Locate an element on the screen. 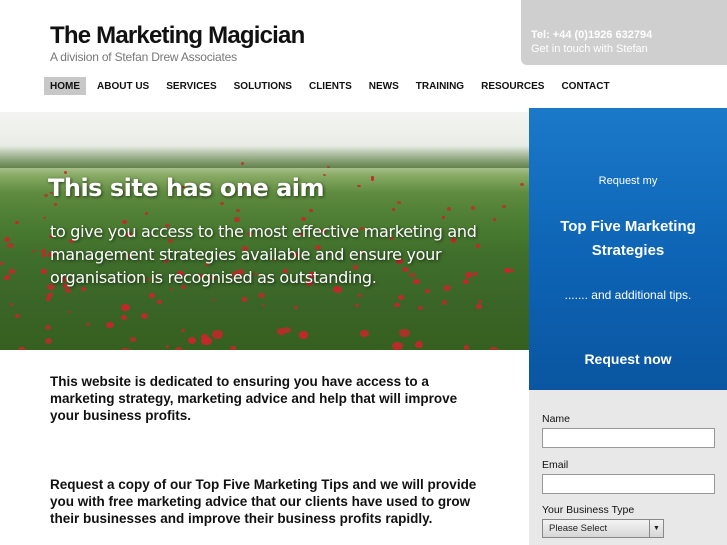 The width and height of the screenshot is (727, 545). hero-treeline is located at coordinates (264, 157).